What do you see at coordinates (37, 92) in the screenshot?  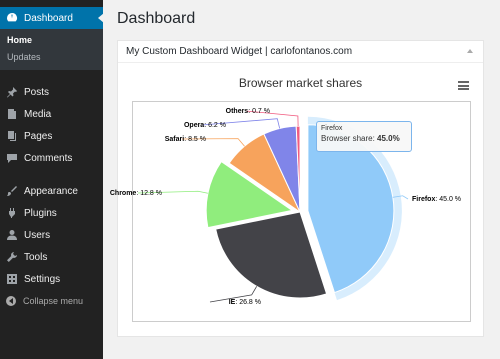 I see `sidebar-item-label: Posts` at bounding box center [37, 92].